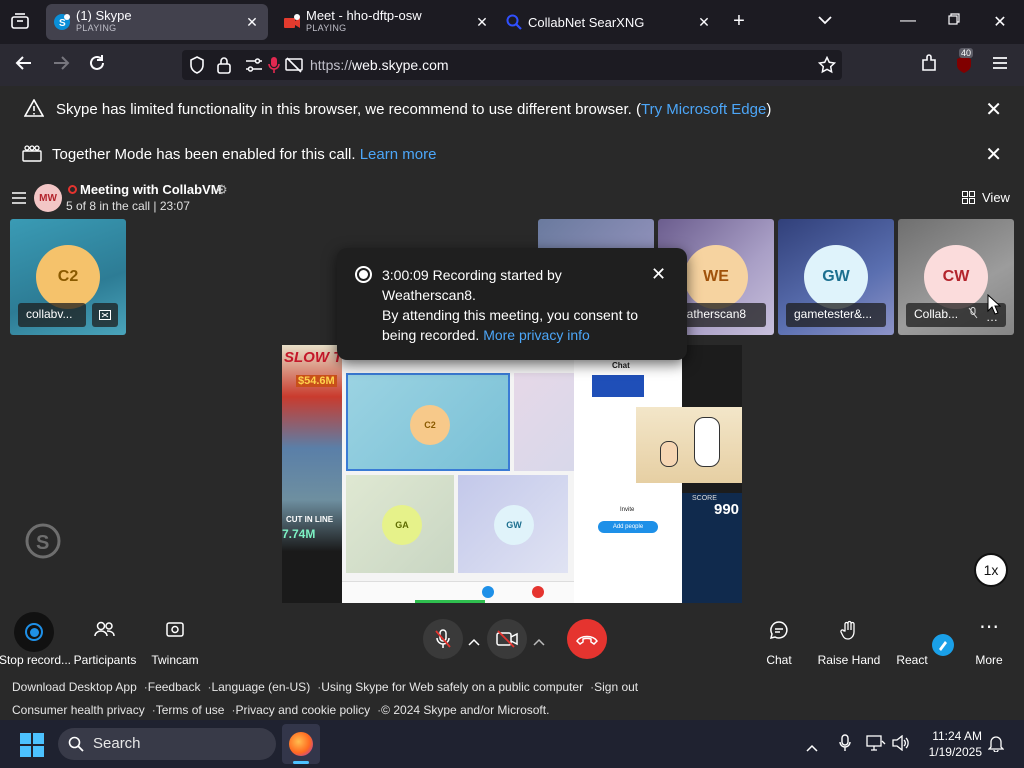  Describe the element at coordinates (34, 109) in the screenshot. I see `warning-icon` at that location.